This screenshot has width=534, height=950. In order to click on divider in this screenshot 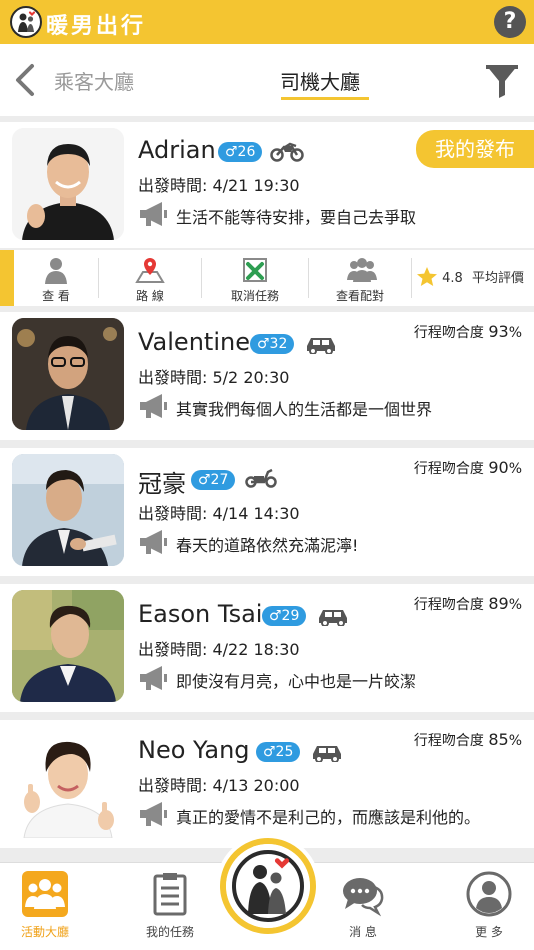, I will do `click(411, 278)`.